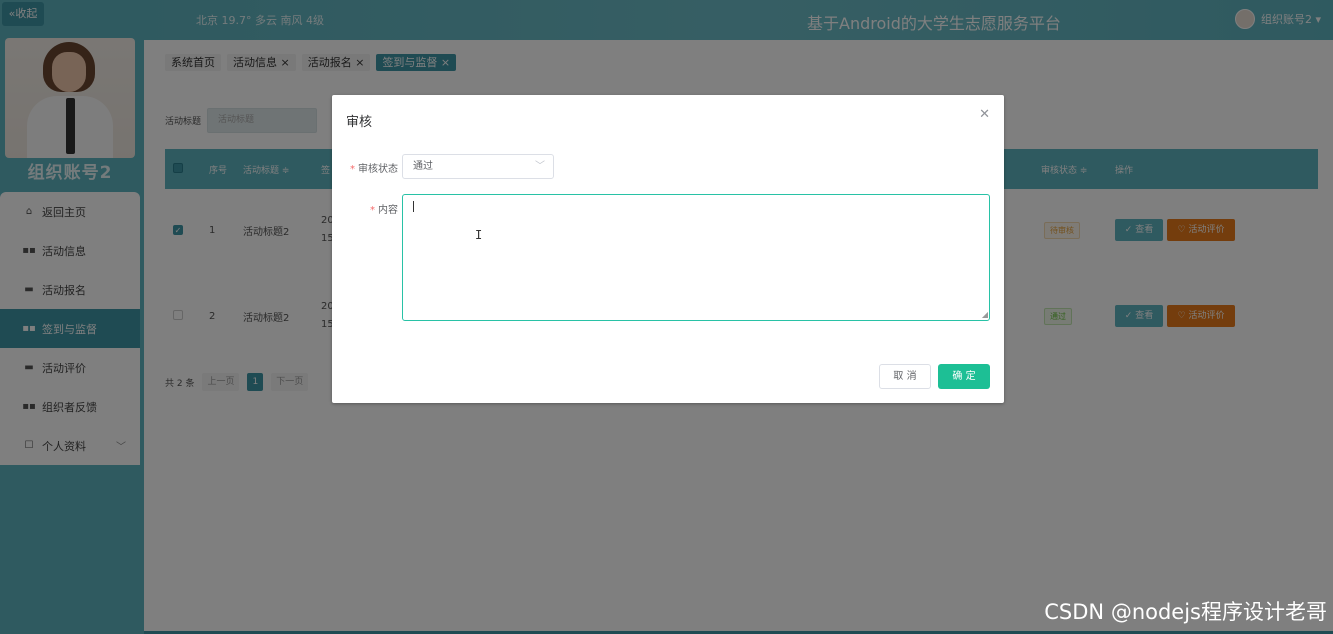 The height and width of the screenshot is (634, 1333). Describe the element at coordinates (540, 166) in the screenshot. I see `chevron-down-icon: ﹀` at that location.